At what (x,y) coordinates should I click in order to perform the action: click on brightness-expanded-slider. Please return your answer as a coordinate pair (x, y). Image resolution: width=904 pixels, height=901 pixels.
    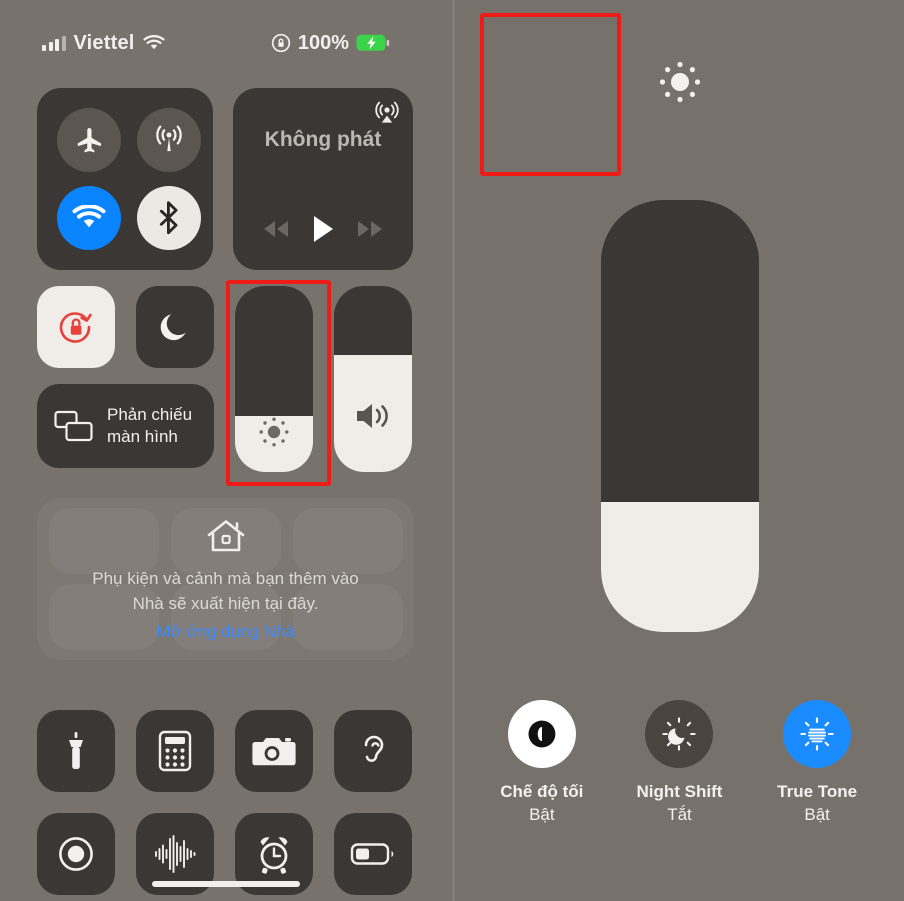
    Looking at the image, I should click on (679, 416).